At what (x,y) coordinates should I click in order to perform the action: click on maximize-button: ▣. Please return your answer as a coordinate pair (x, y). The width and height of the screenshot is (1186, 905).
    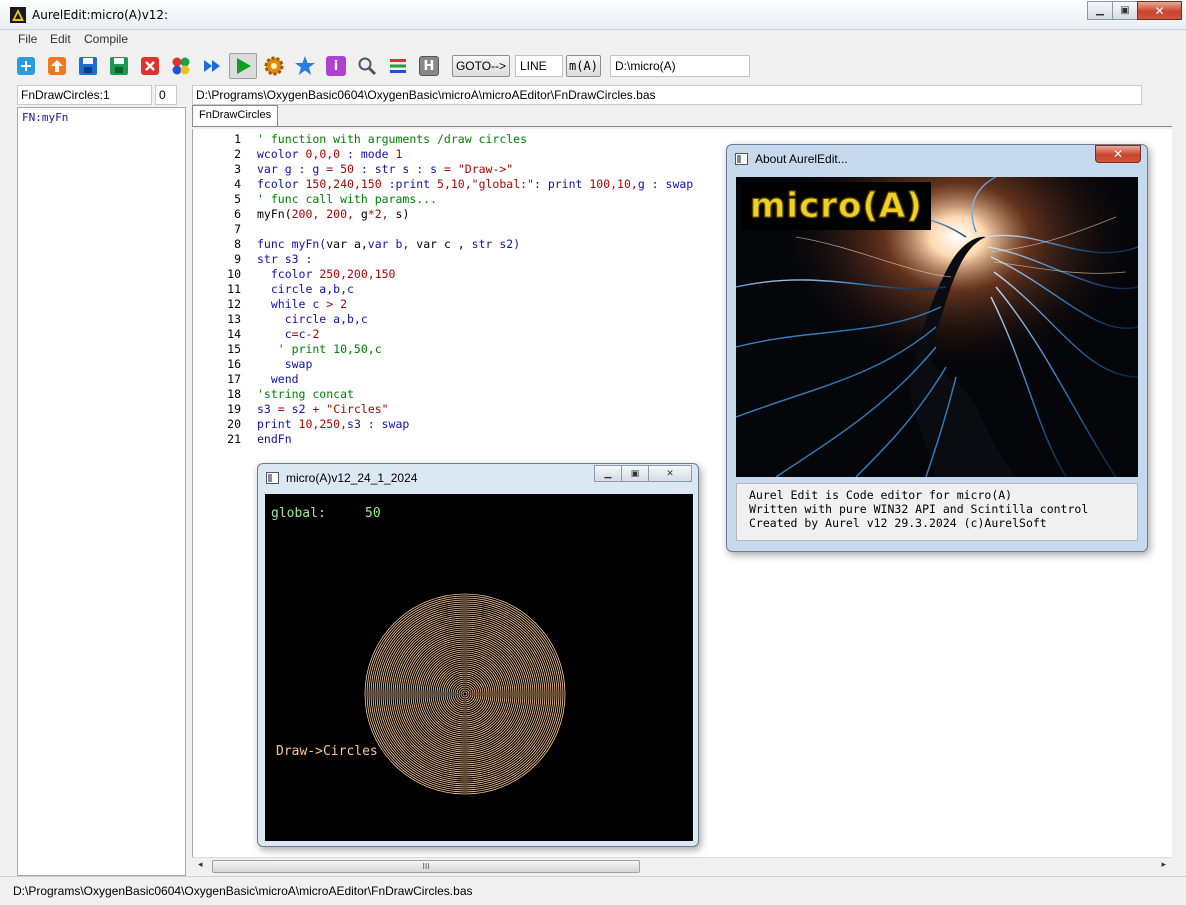
    Looking at the image, I should click on (1125, 10).